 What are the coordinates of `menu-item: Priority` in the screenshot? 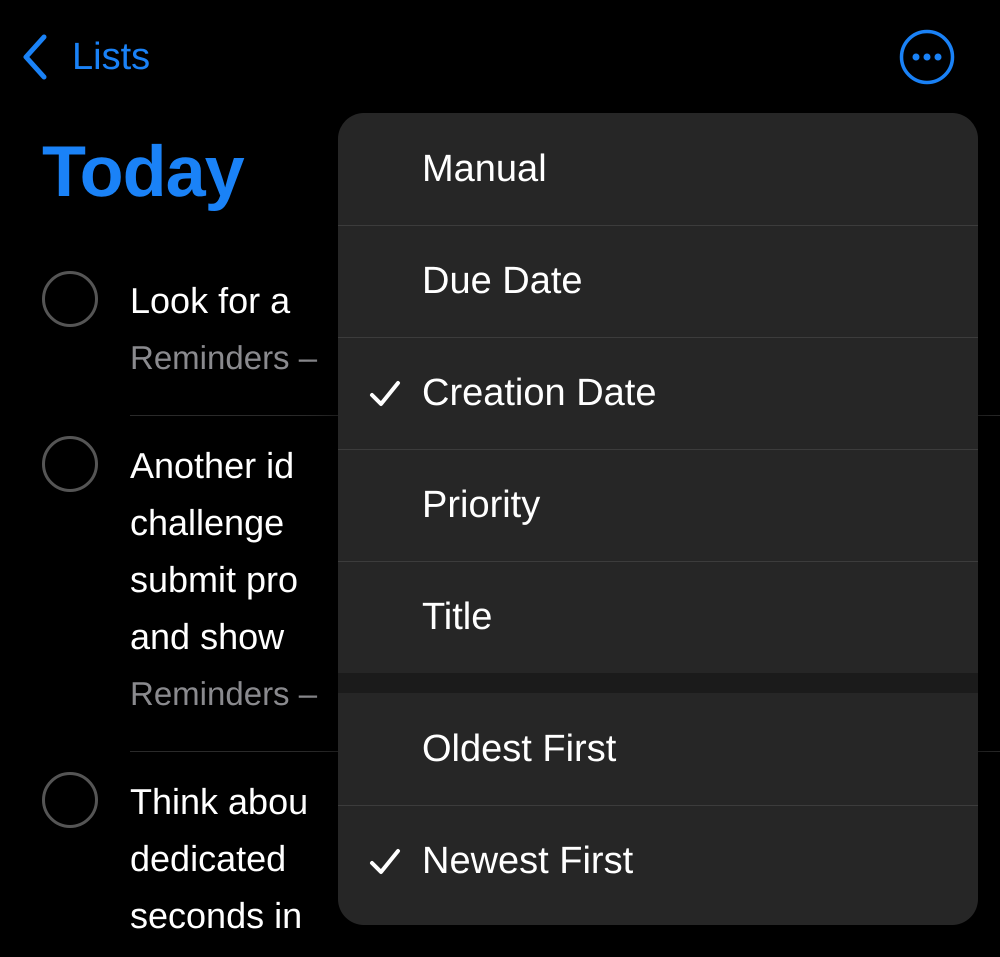 It's located at (658, 505).